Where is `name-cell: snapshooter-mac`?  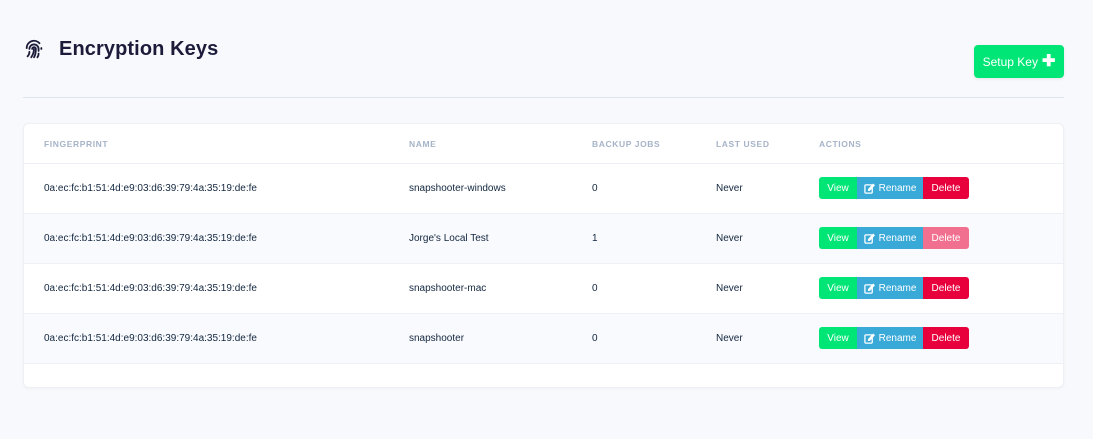 name-cell: snapshooter-mac is located at coordinates (448, 288).